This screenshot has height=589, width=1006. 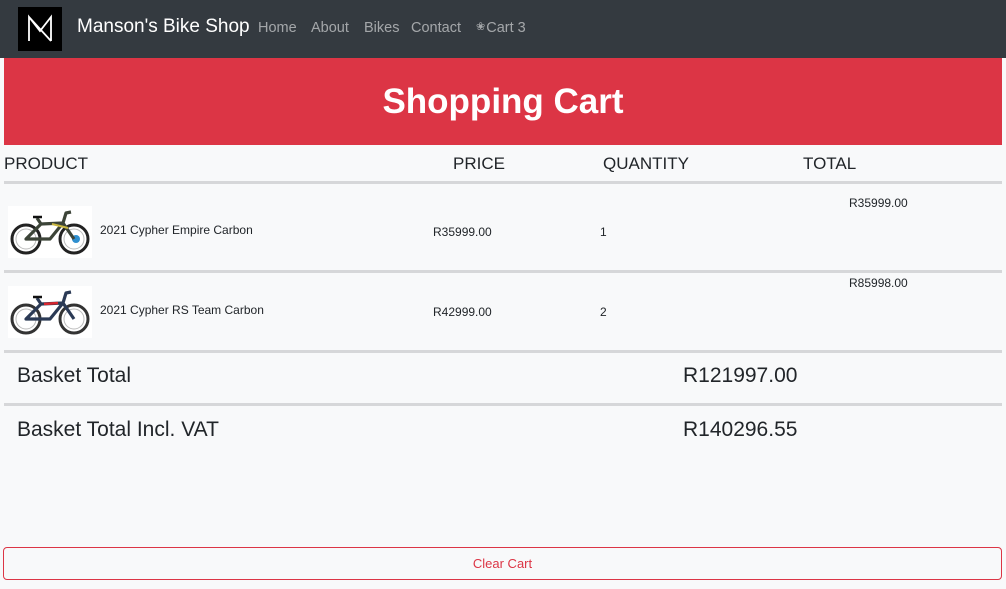 I want to click on nav-link-home: Home, so click(x=277, y=28).